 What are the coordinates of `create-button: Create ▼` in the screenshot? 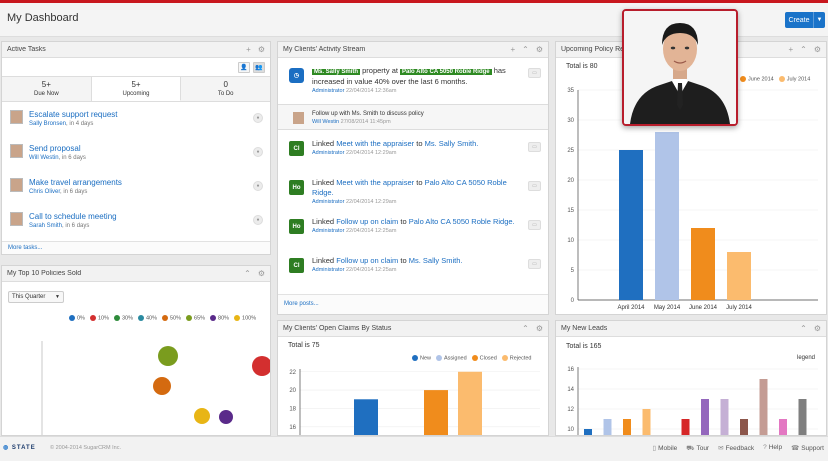 It's located at (805, 20).